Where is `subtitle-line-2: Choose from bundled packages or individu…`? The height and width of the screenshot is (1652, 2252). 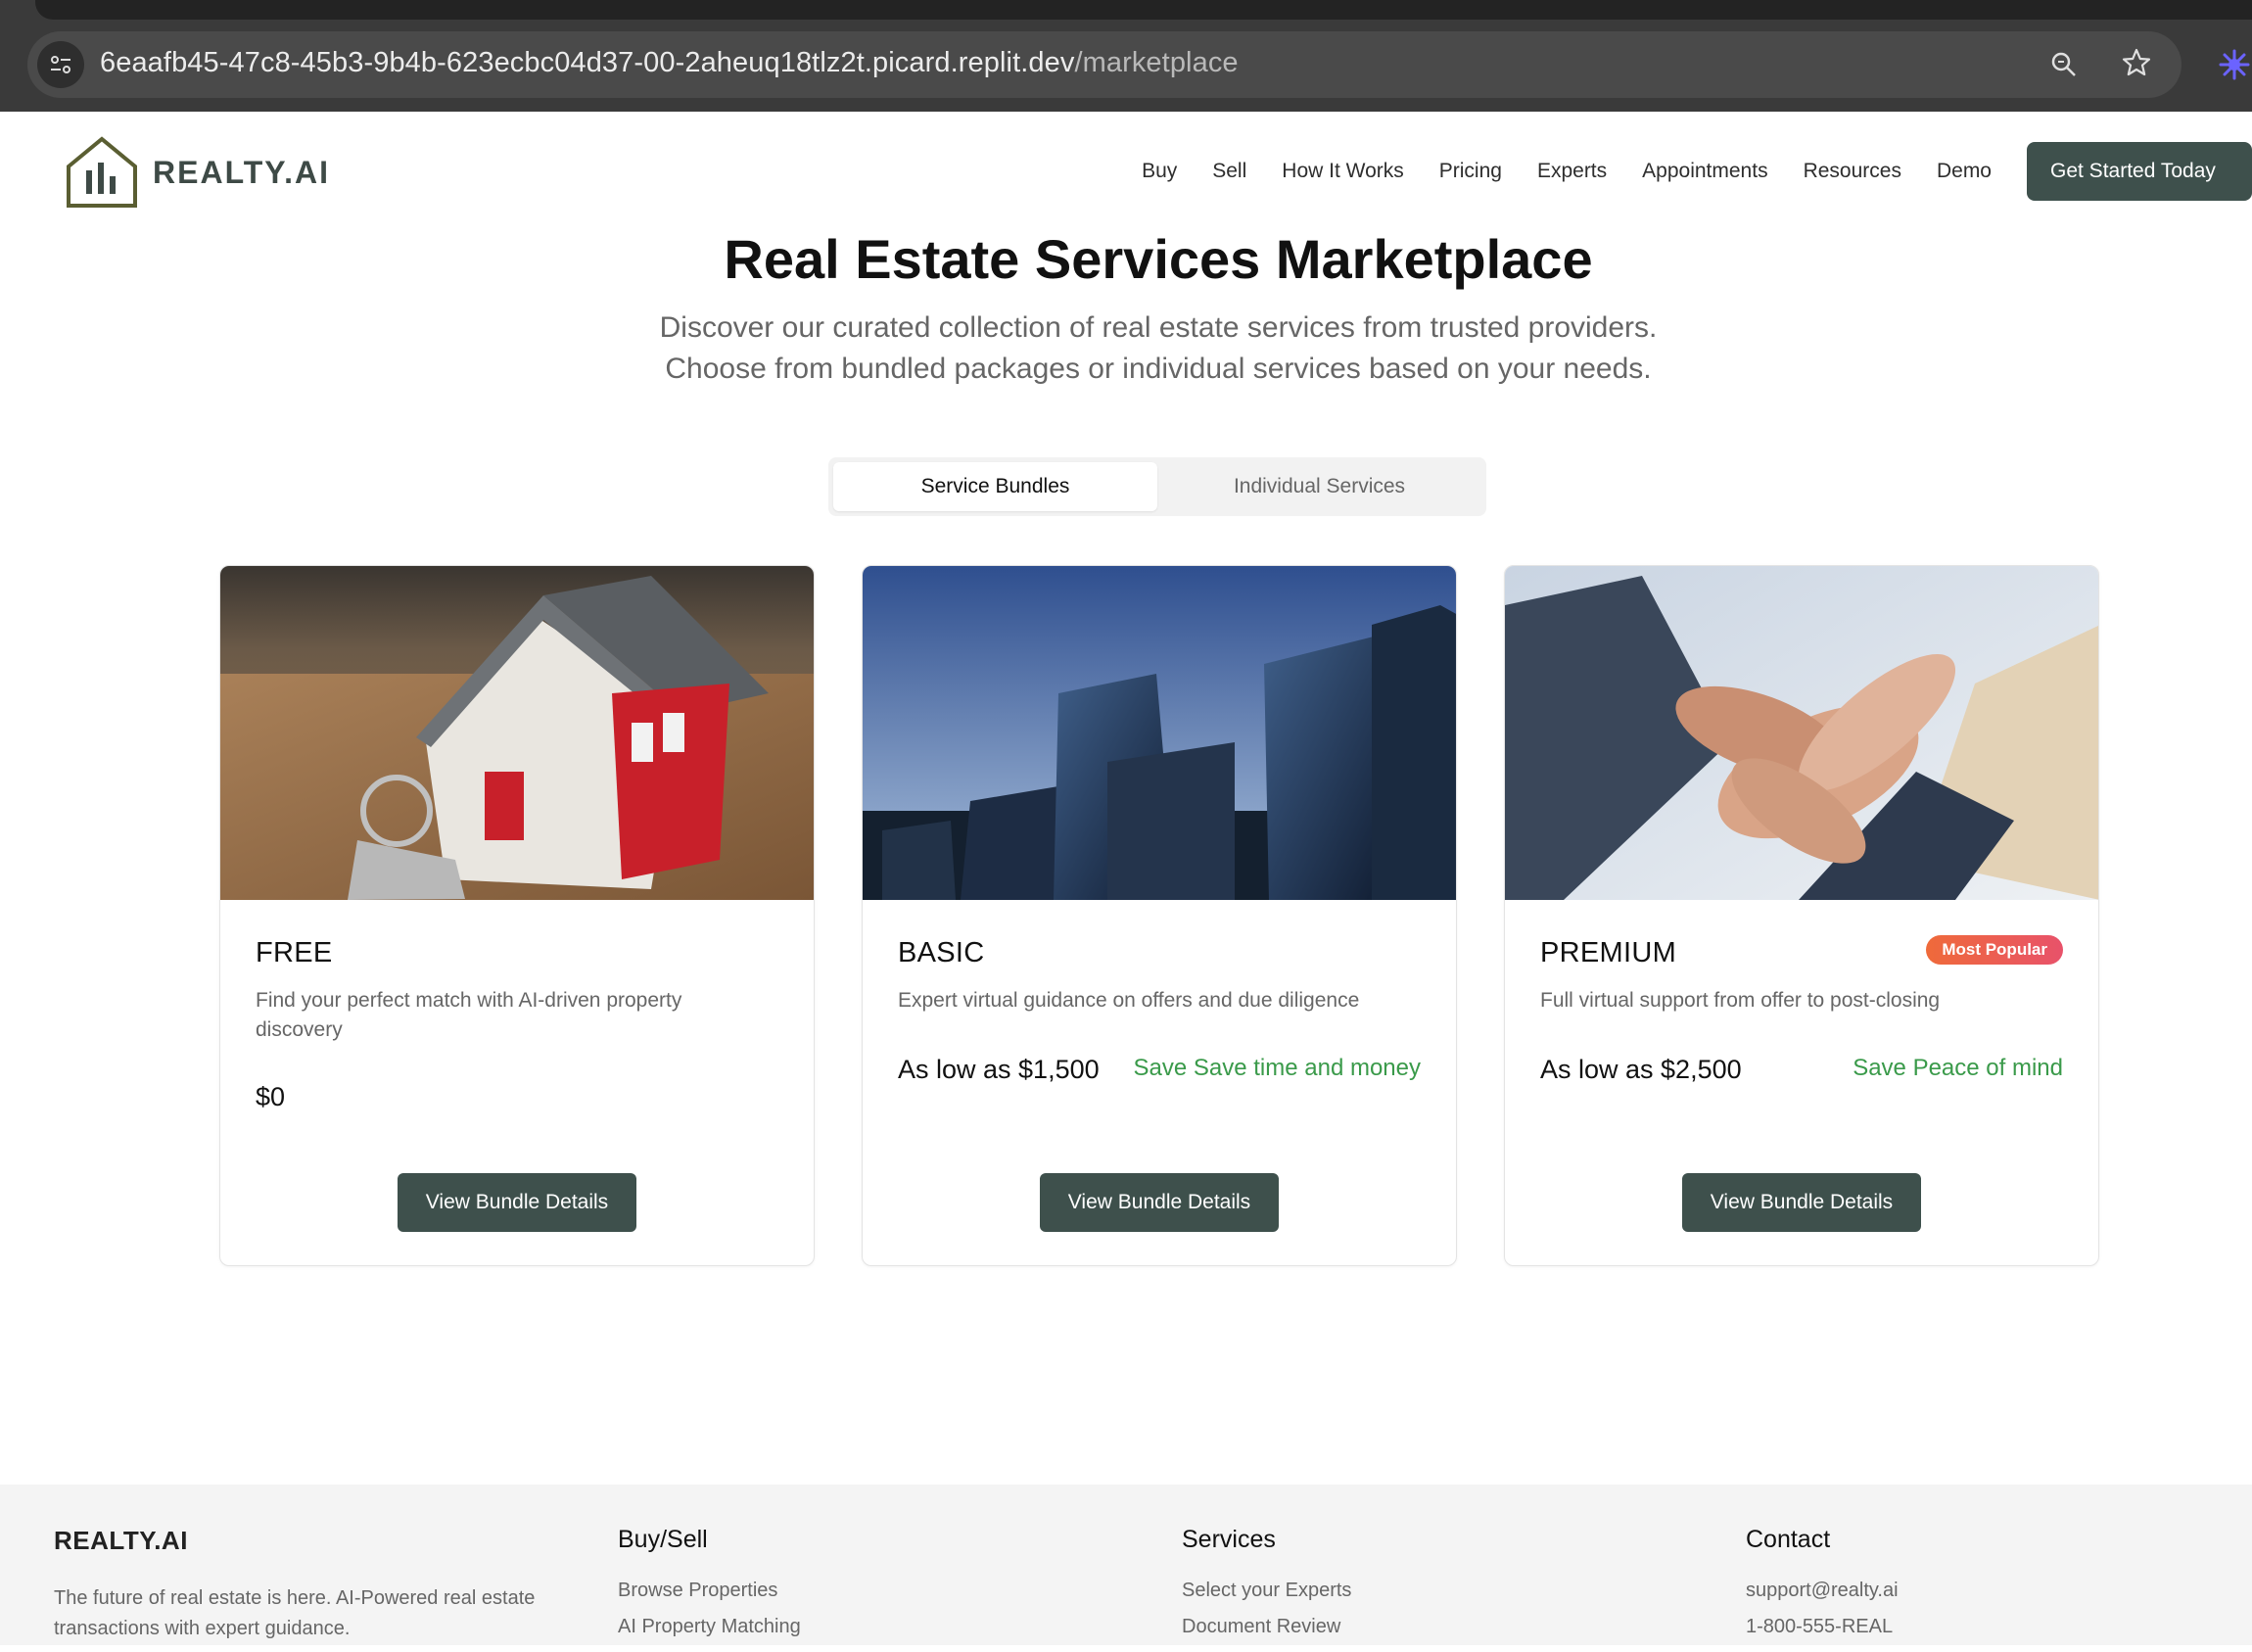 subtitle-line-2: Choose from bundled packages or individu… is located at coordinates (1159, 369).